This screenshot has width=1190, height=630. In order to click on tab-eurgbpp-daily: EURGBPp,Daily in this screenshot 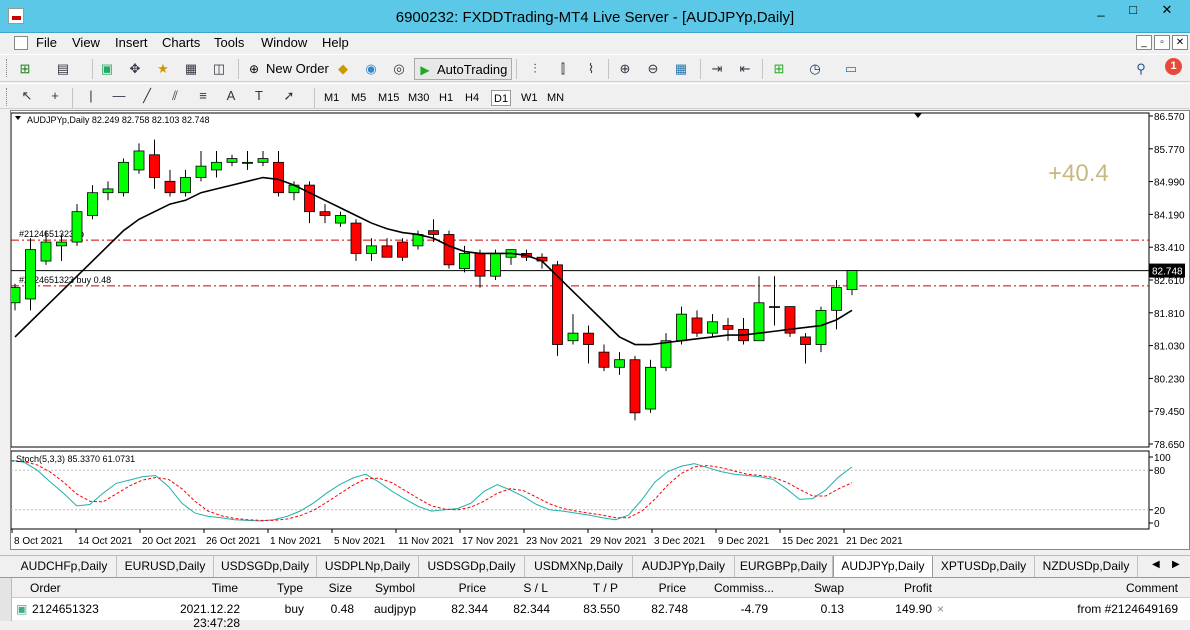, I will do `click(784, 566)`.